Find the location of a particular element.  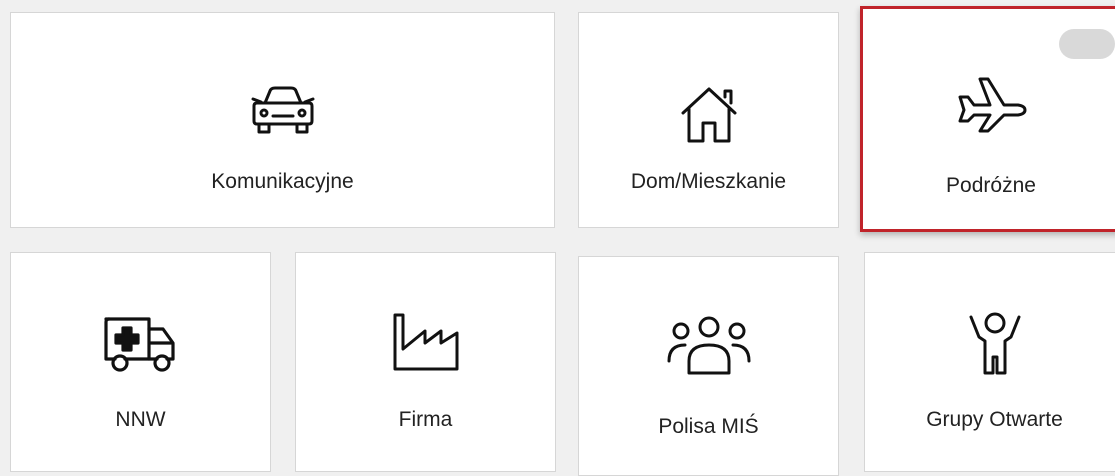

ambulance-icon is located at coordinates (140, 343).